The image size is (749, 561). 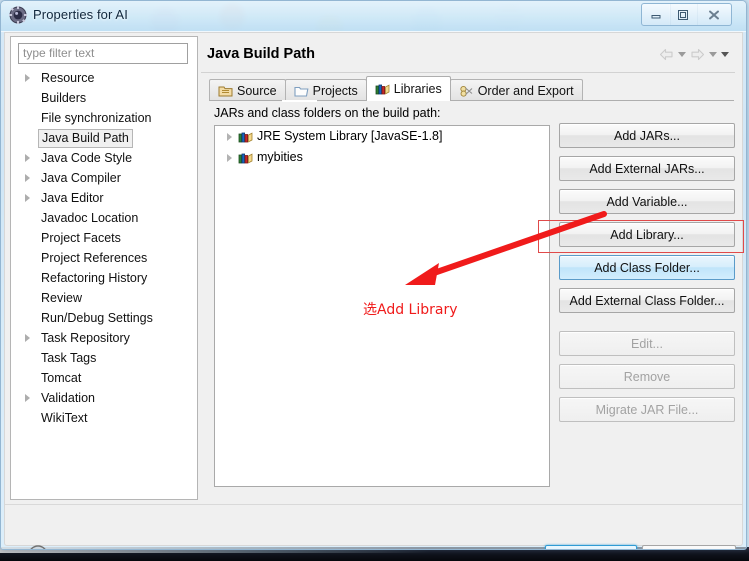 I want to click on window-title: Properties for AI, so click(x=80, y=14).